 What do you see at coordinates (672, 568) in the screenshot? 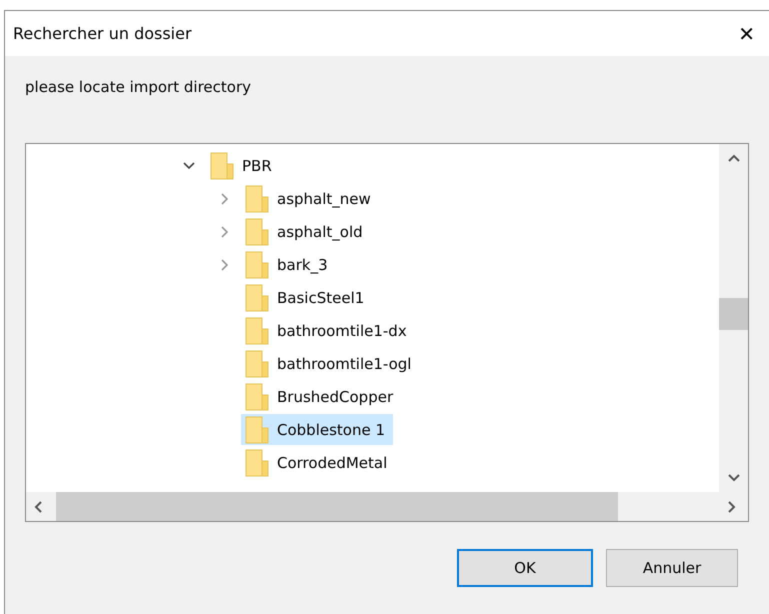
I see `cancel-button: Annuler` at bounding box center [672, 568].